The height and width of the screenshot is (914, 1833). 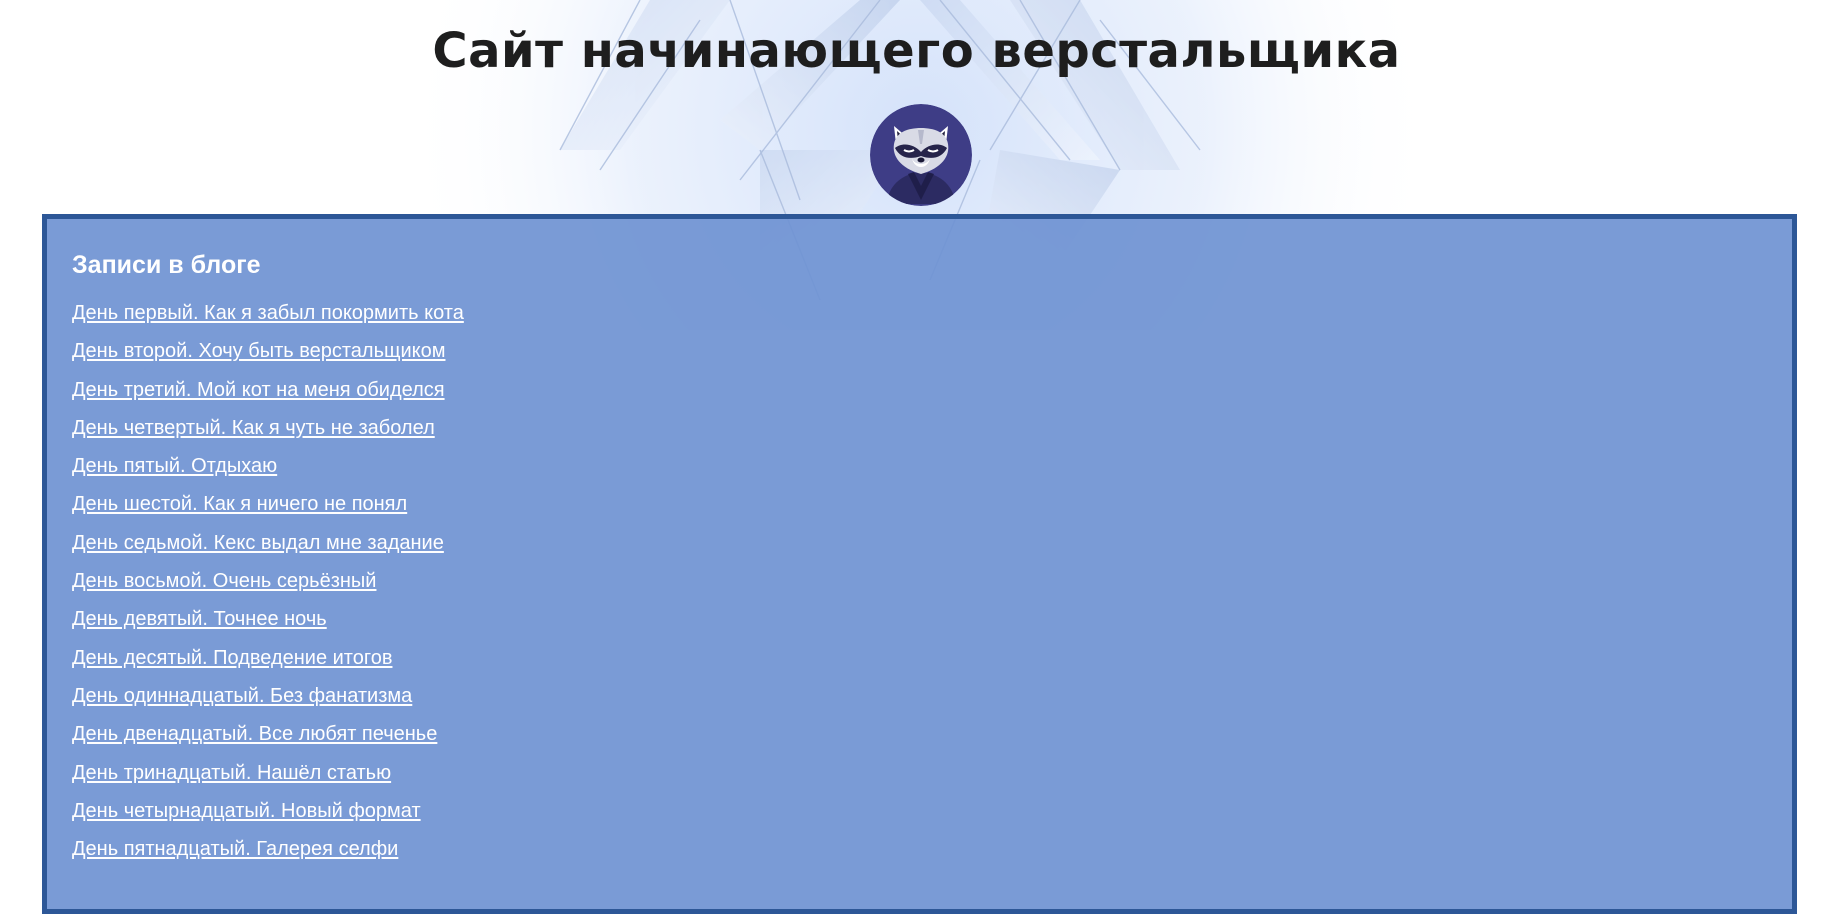 I want to click on post-link-10: День десятый. Подведение итогов, so click(x=232, y=658).